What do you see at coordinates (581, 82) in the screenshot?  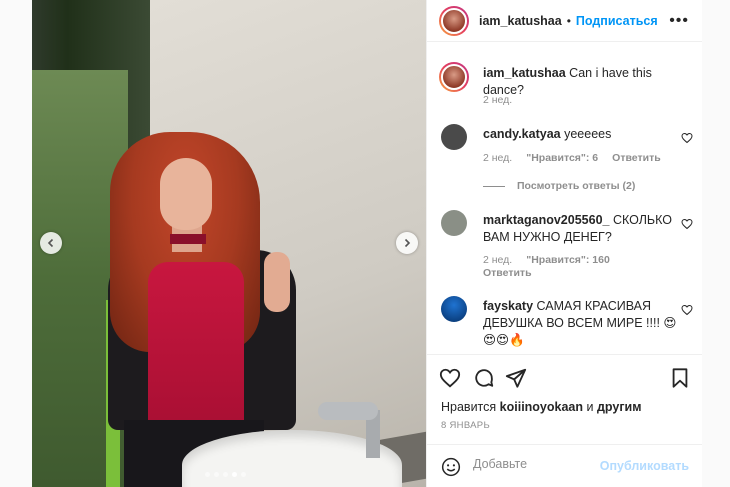 I see `caption-text: iam_katushaa Can i have this dance?` at bounding box center [581, 82].